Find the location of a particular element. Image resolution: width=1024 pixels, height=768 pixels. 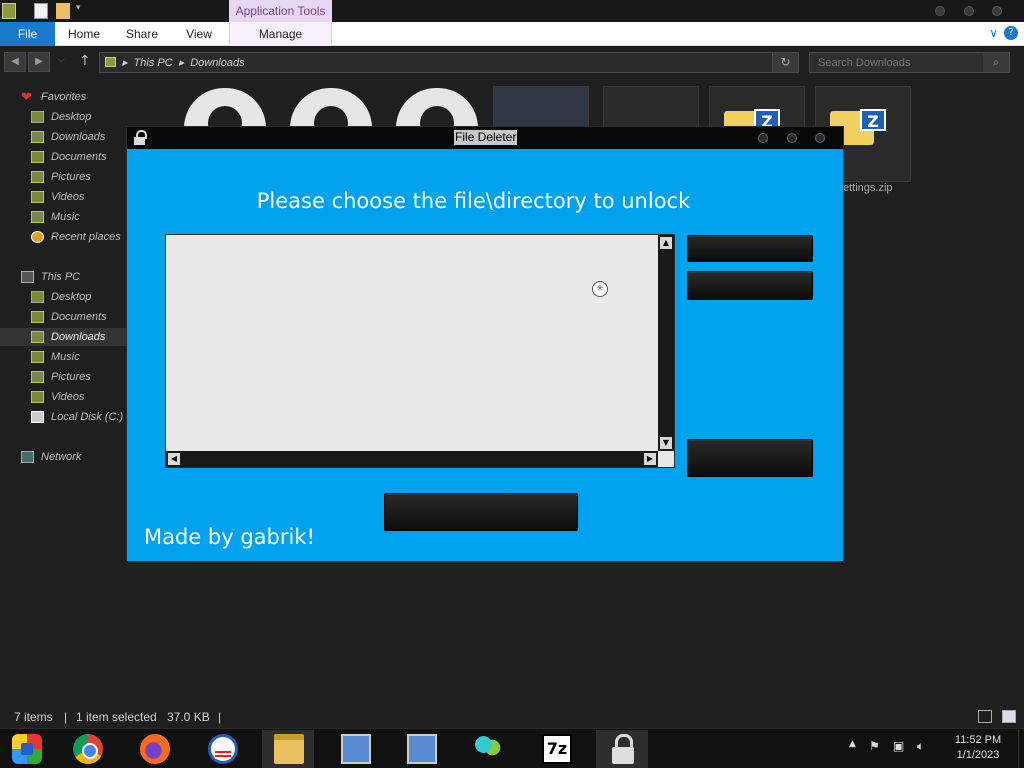

browse-file-button is located at coordinates (750, 248).